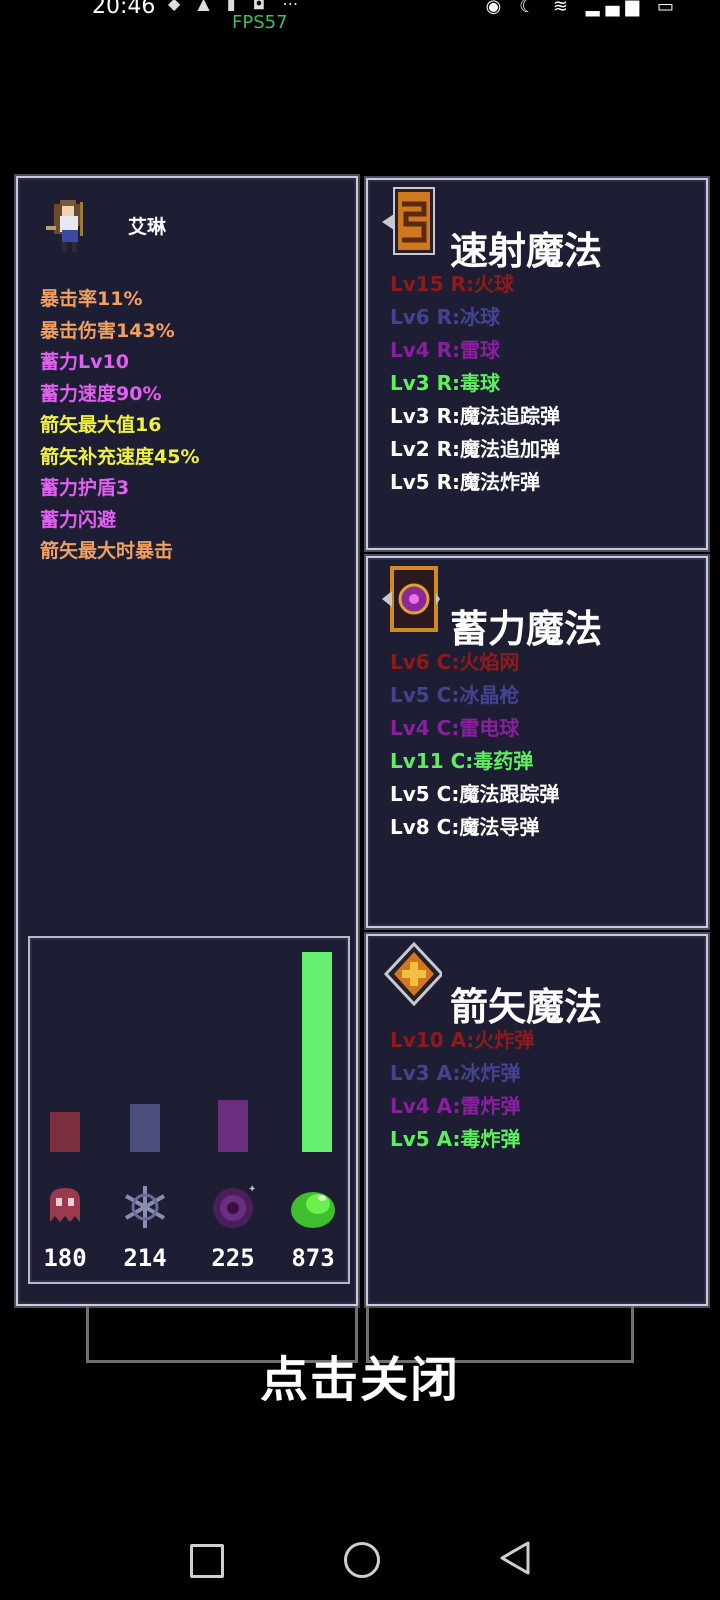 Image resolution: width=720 pixels, height=1600 pixels. What do you see at coordinates (455, 1073) in the screenshot?
I see `spell-line: Lv3 A:冰炸弹` at bounding box center [455, 1073].